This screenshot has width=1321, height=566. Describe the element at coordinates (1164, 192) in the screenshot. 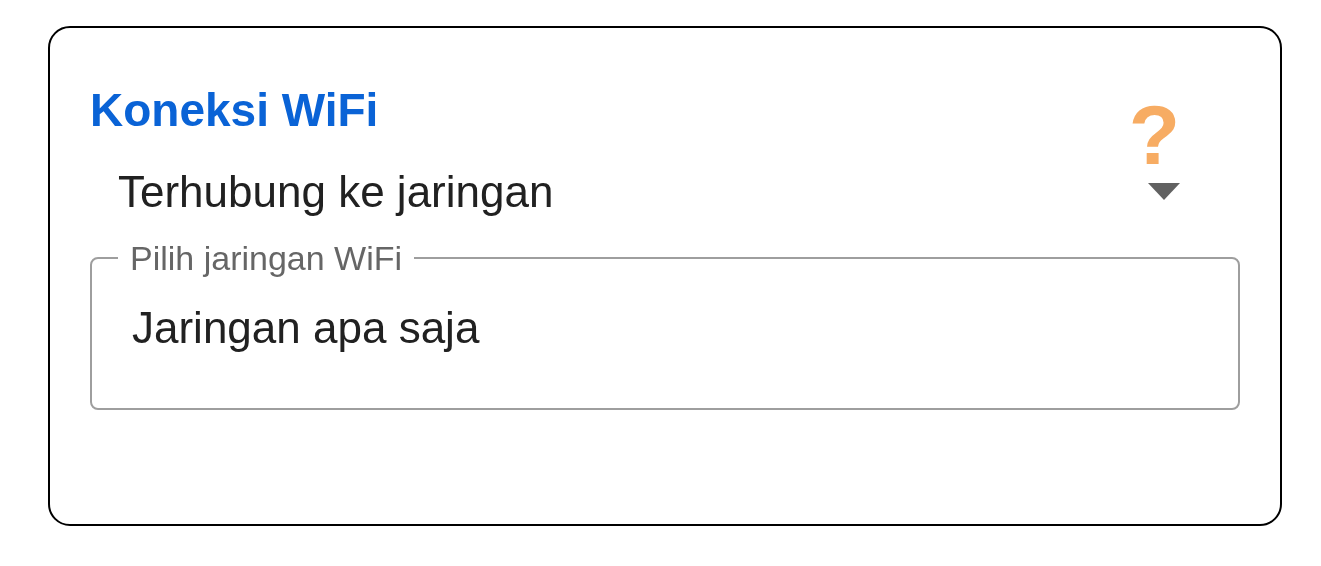

I see `caret-icon` at that location.